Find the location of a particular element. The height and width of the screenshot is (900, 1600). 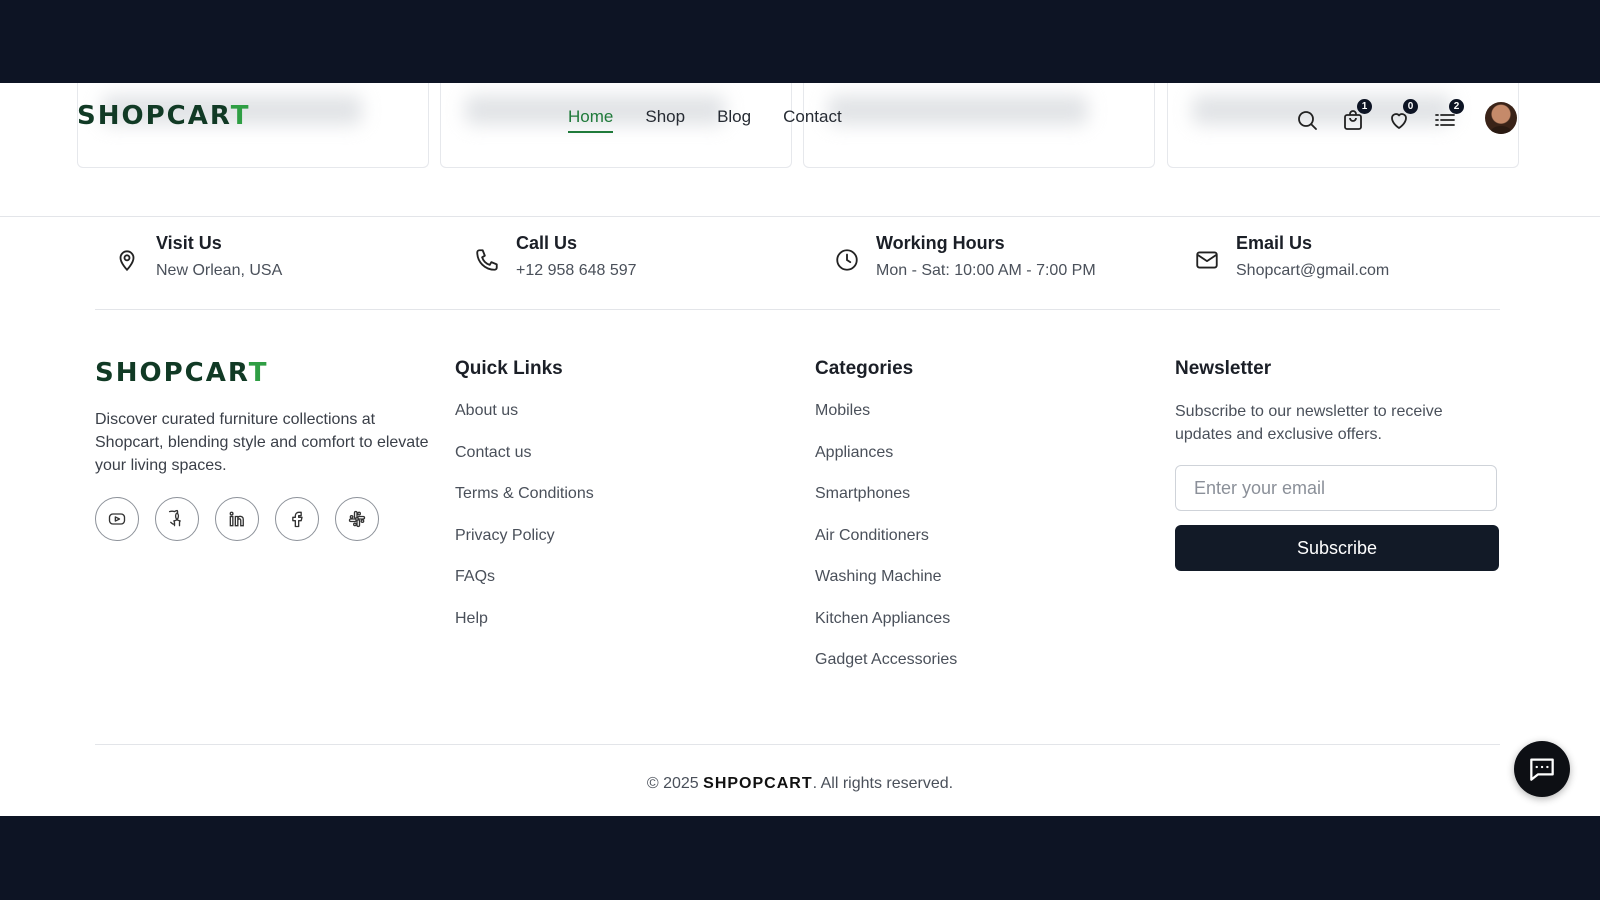

contact-call: Call Us +12 958 648 597 is located at coordinates (555, 256).